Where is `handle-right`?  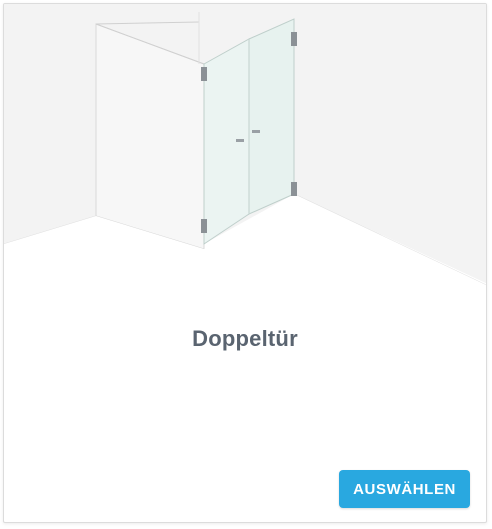
handle-right is located at coordinates (256, 131).